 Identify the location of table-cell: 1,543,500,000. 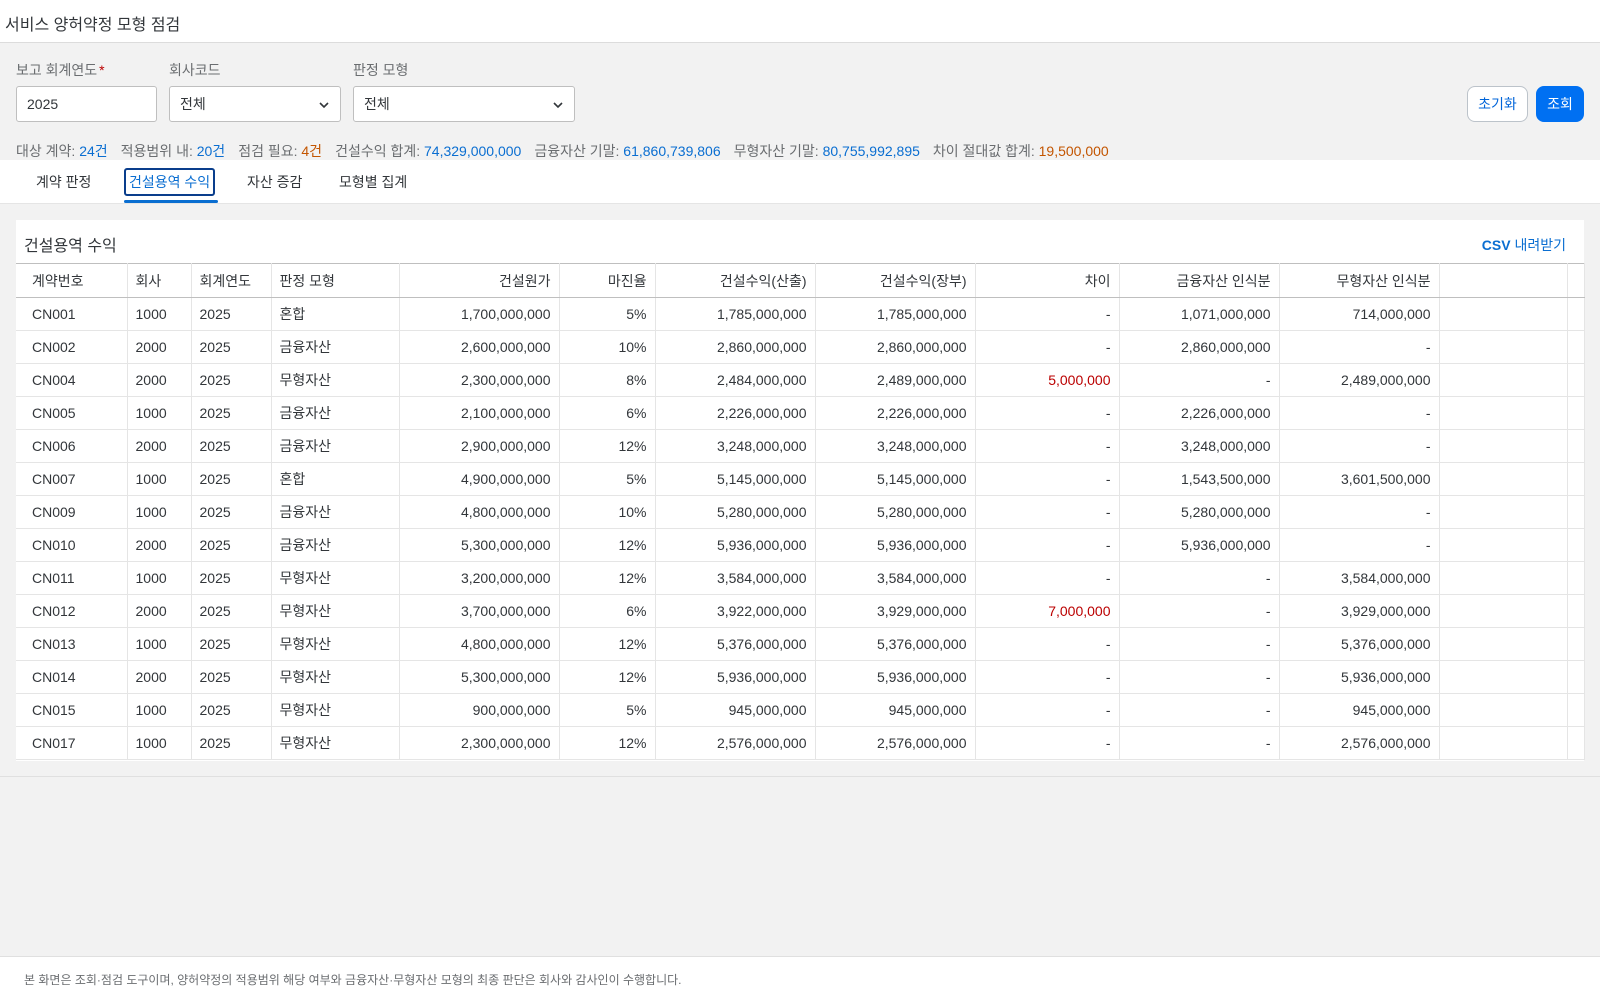
(1199, 479).